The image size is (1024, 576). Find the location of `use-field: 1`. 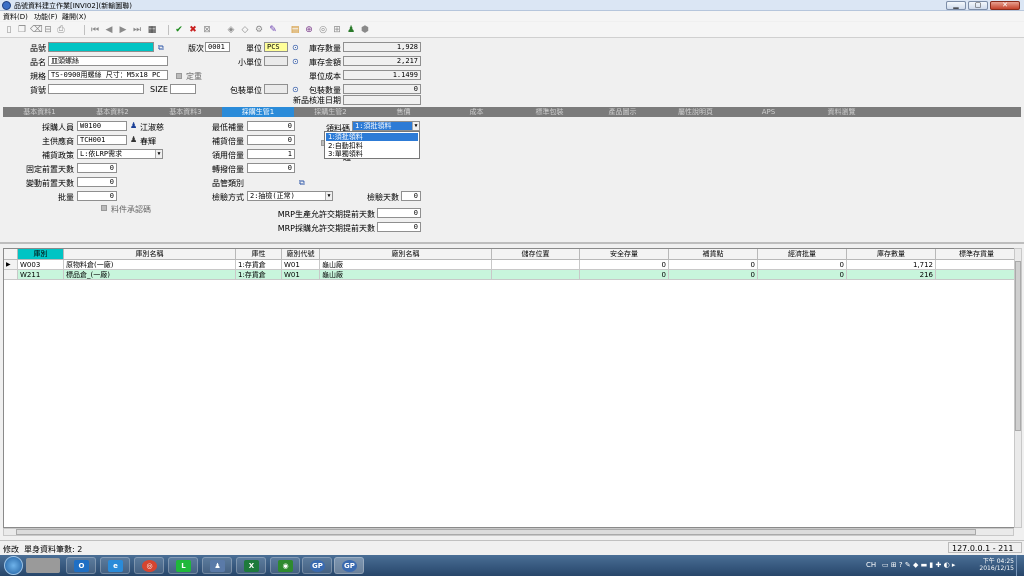

use-field: 1 is located at coordinates (271, 154).